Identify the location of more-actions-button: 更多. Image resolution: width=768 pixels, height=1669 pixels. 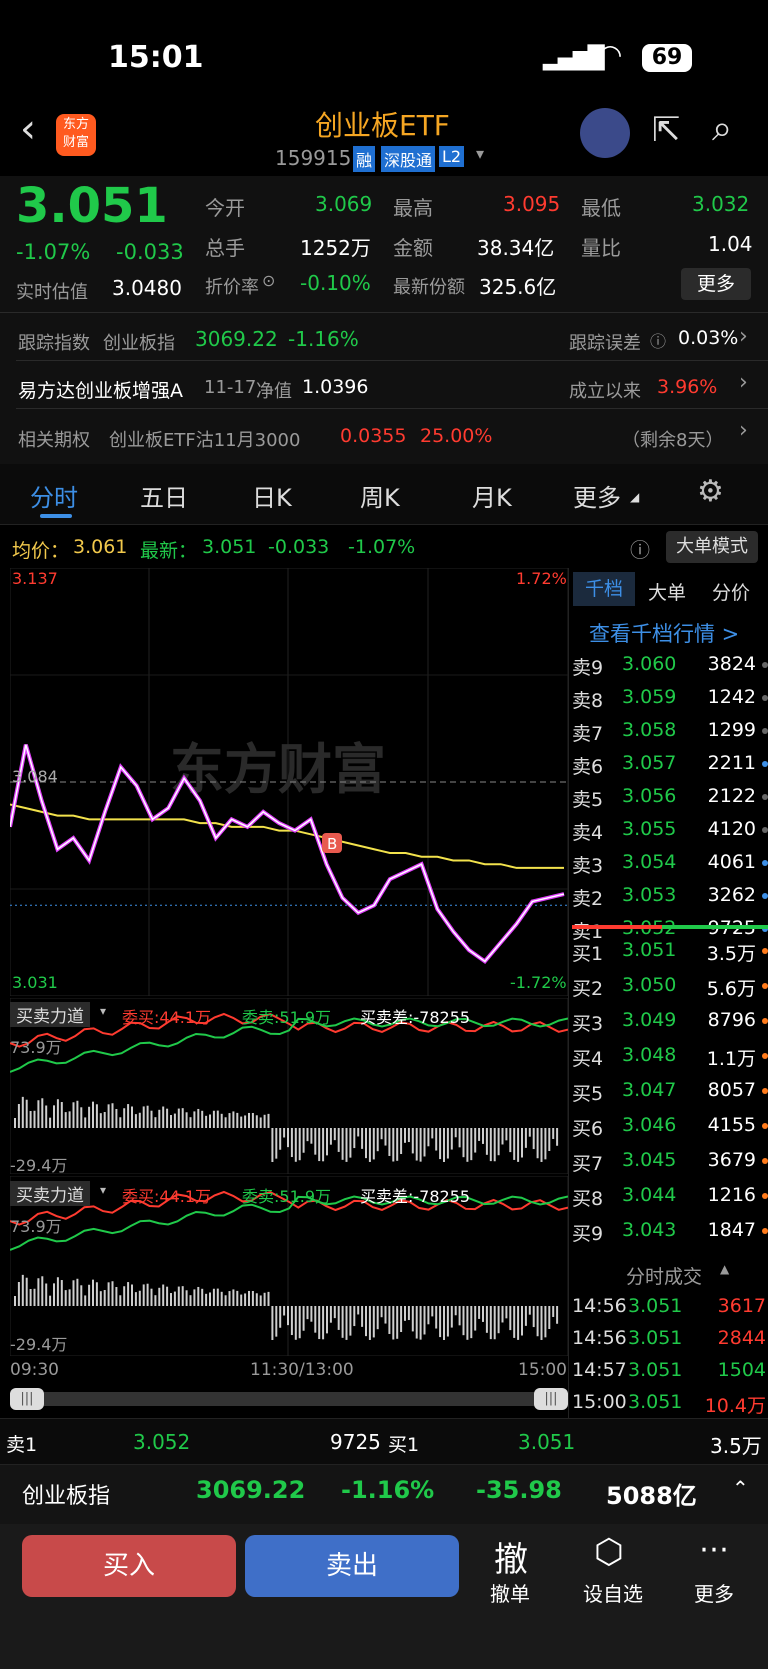
(714, 1592).